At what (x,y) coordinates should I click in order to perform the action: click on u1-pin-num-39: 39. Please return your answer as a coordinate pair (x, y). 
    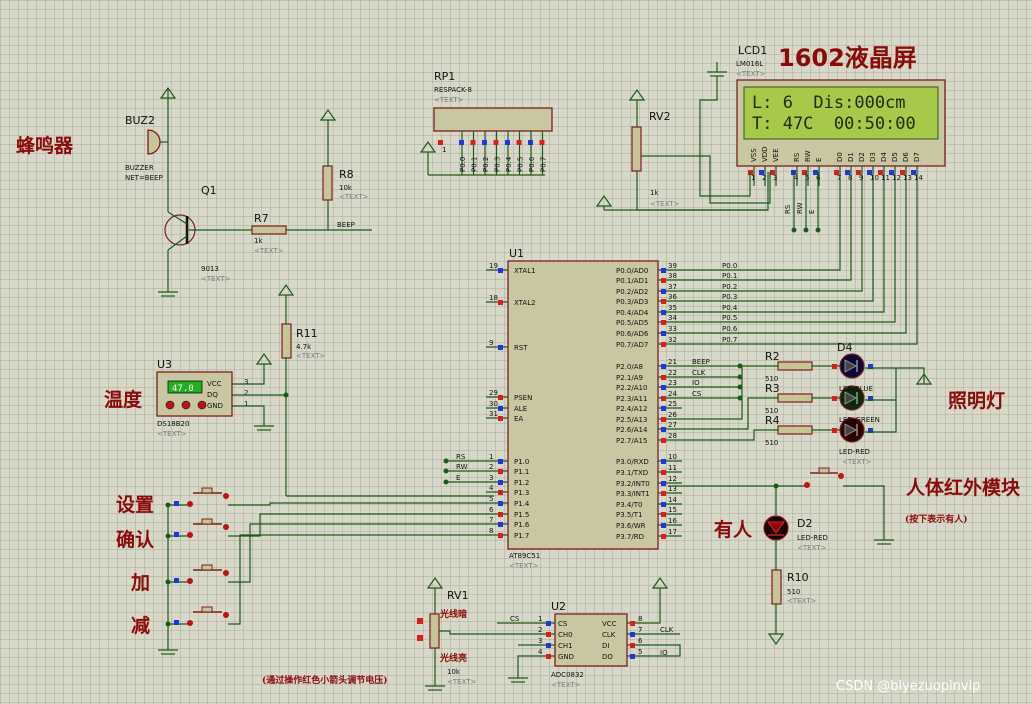
    Looking at the image, I should click on (672, 266).